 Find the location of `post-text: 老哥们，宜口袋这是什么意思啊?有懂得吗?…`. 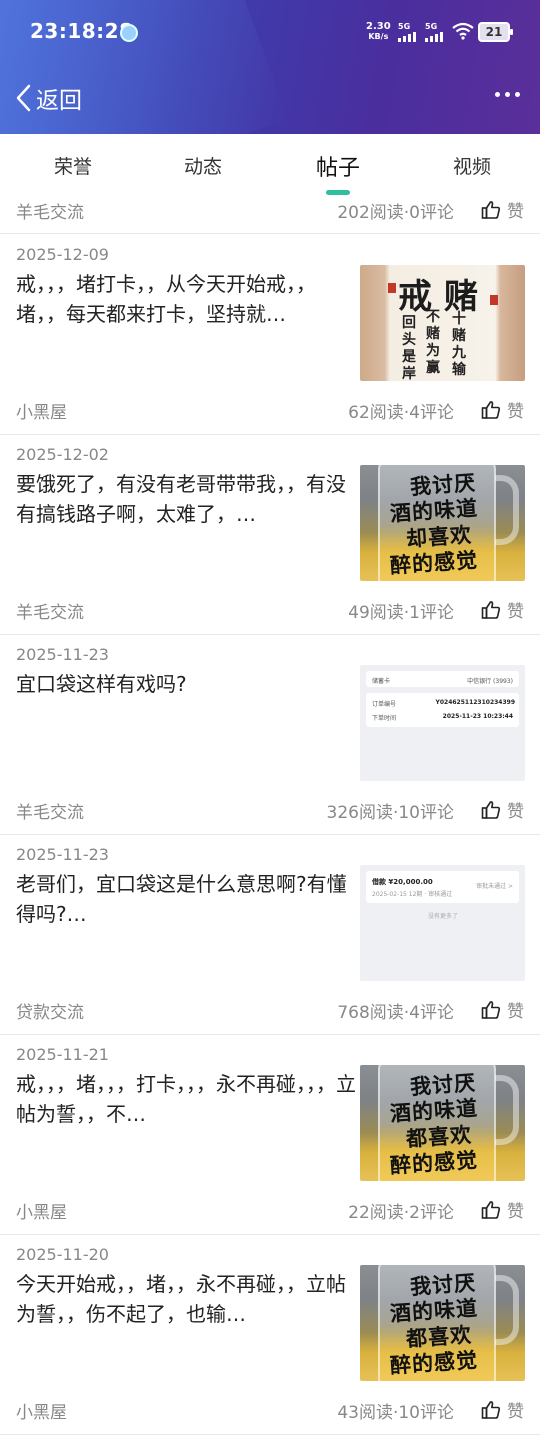

post-text: 老哥们，宜口袋这是什么意思啊?有懂得吗?… is located at coordinates (181, 899).